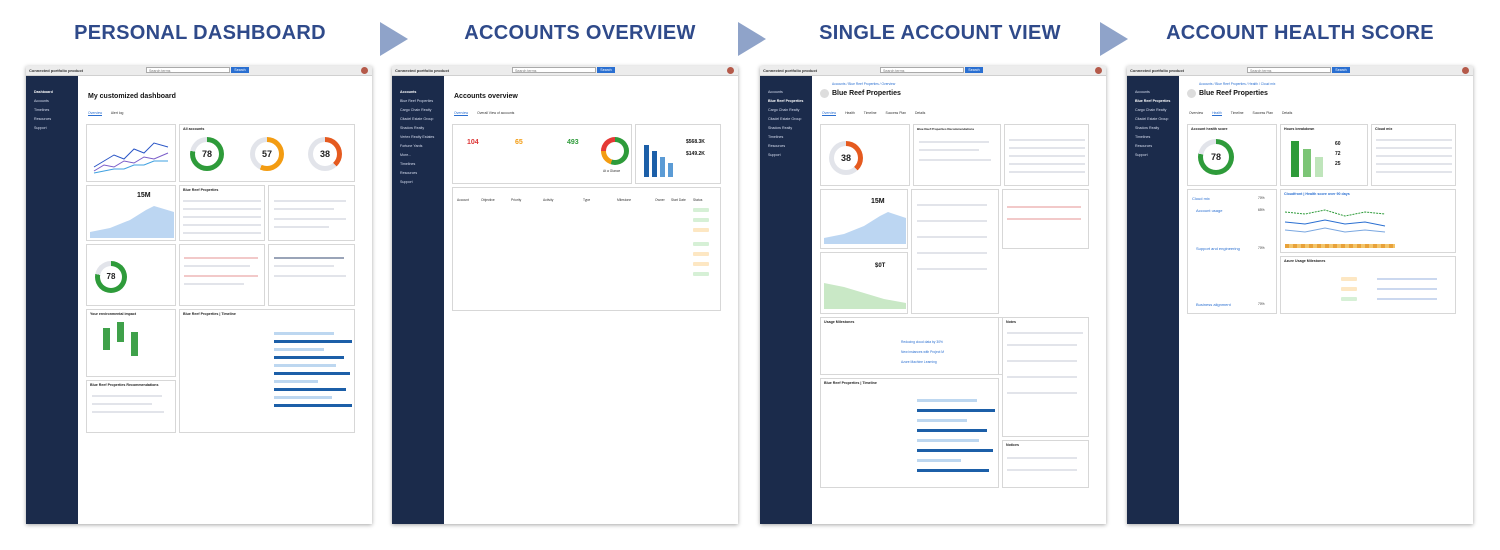 Image resolution: width=1500 pixels, height=550 pixels. I want to click on health-value: 65%, so click(1261, 210).